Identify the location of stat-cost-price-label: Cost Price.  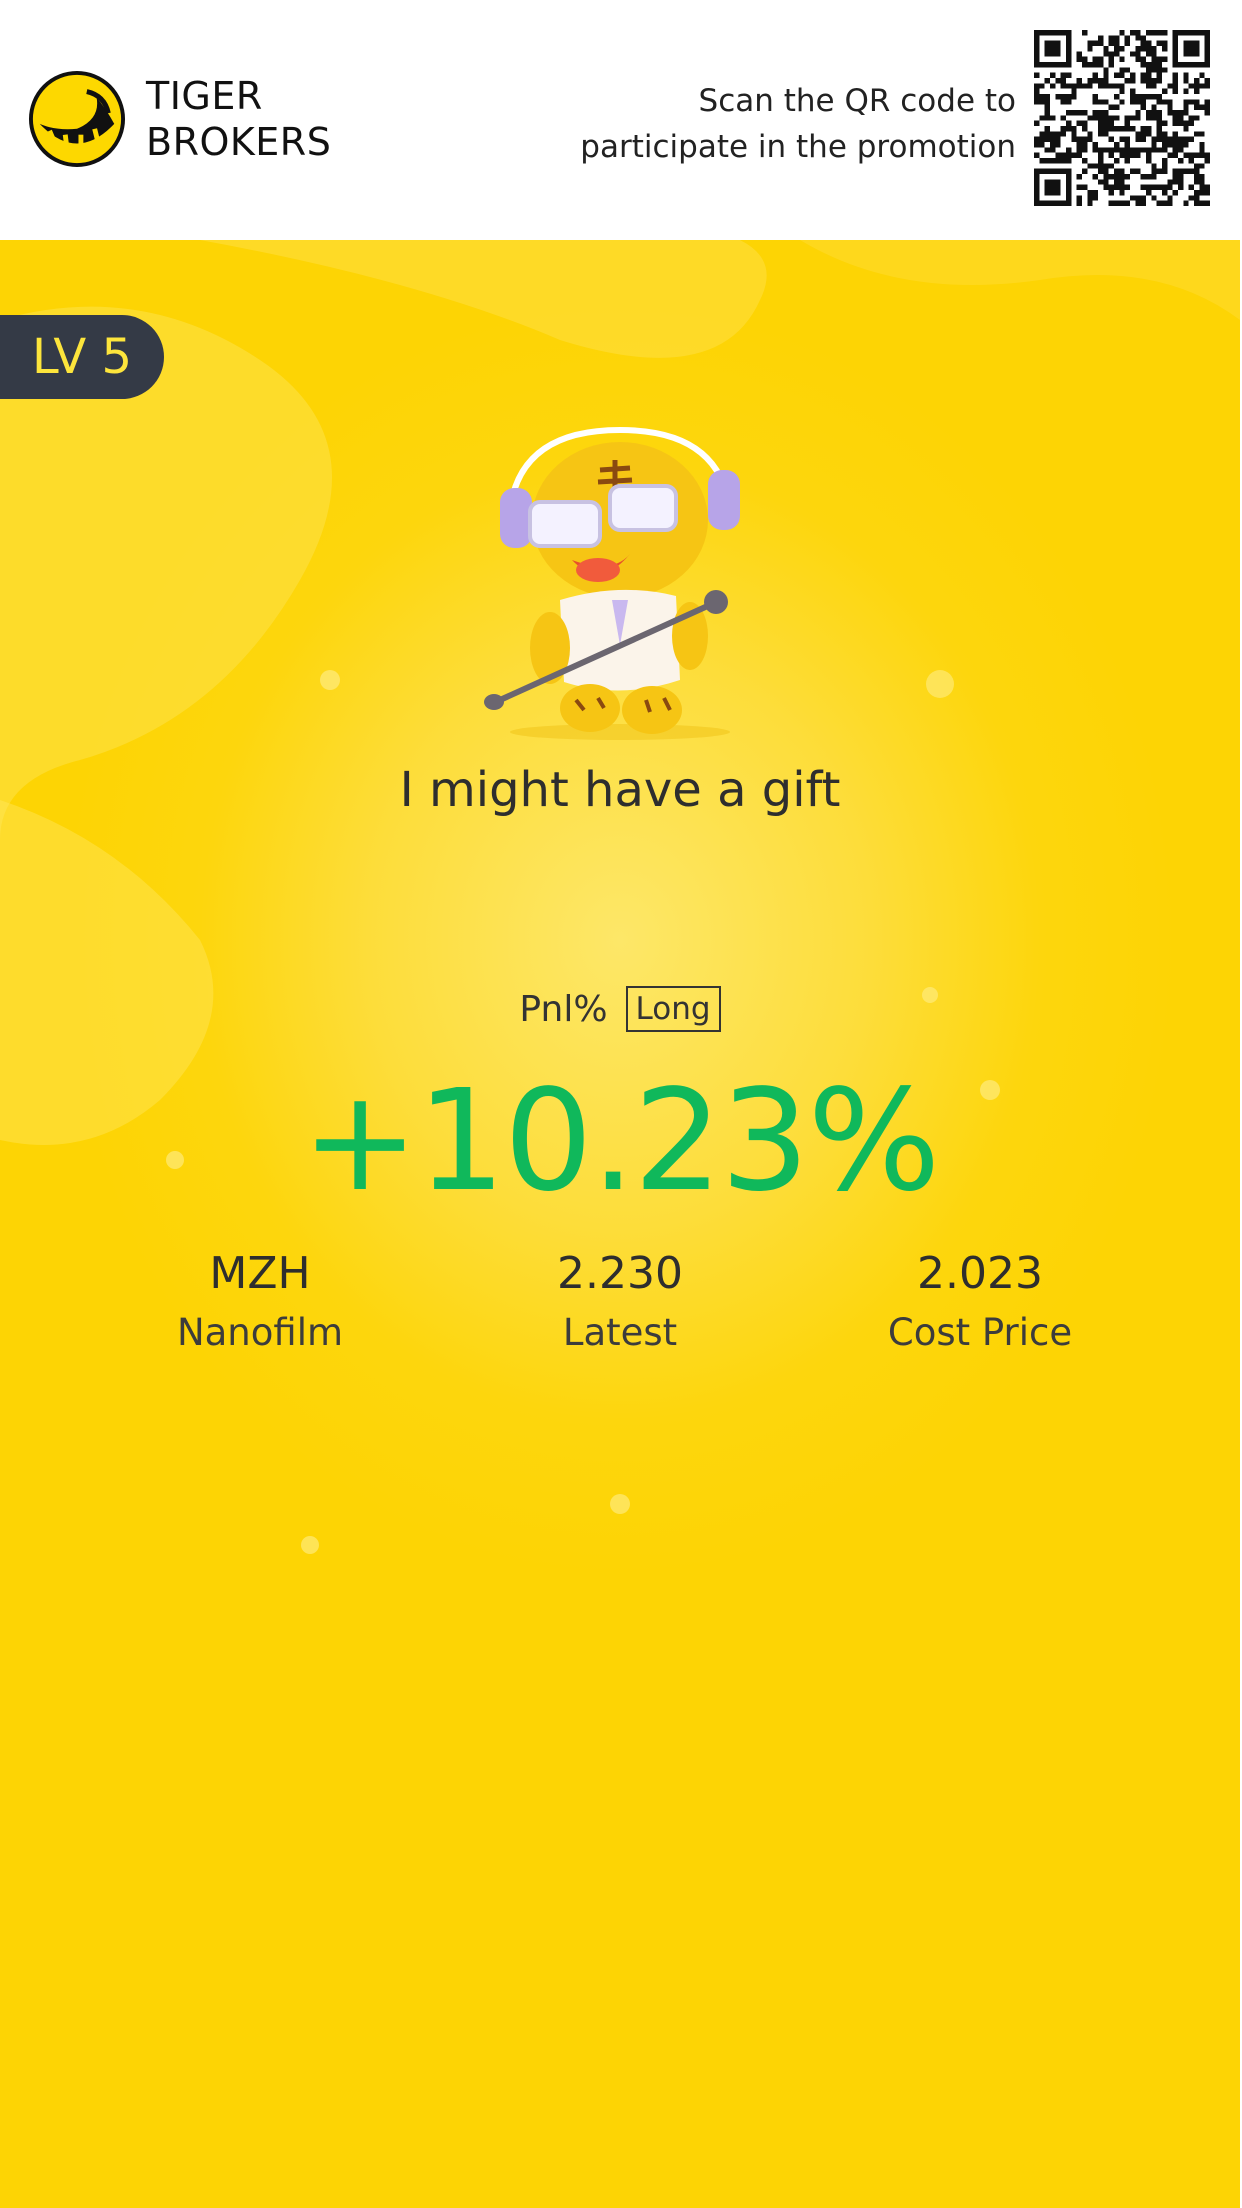
(980, 1332).